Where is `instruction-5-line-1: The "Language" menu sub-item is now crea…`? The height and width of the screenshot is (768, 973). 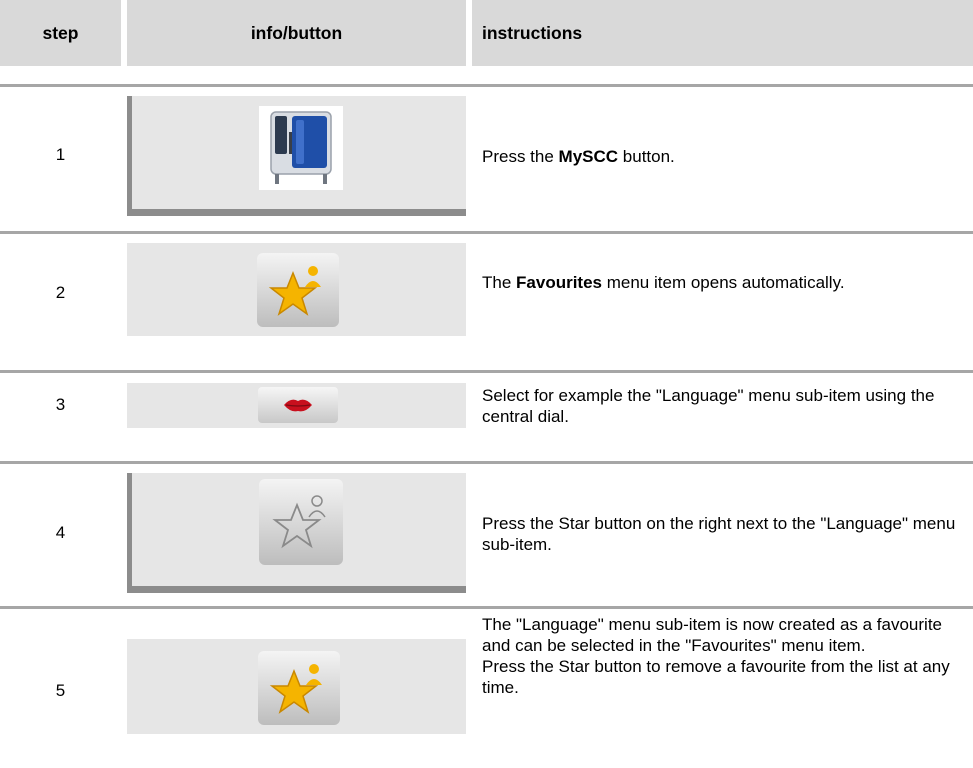
instruction-5-line-1: The "Language" menu sub-item is now crea… is located at coordinates (712, 635).